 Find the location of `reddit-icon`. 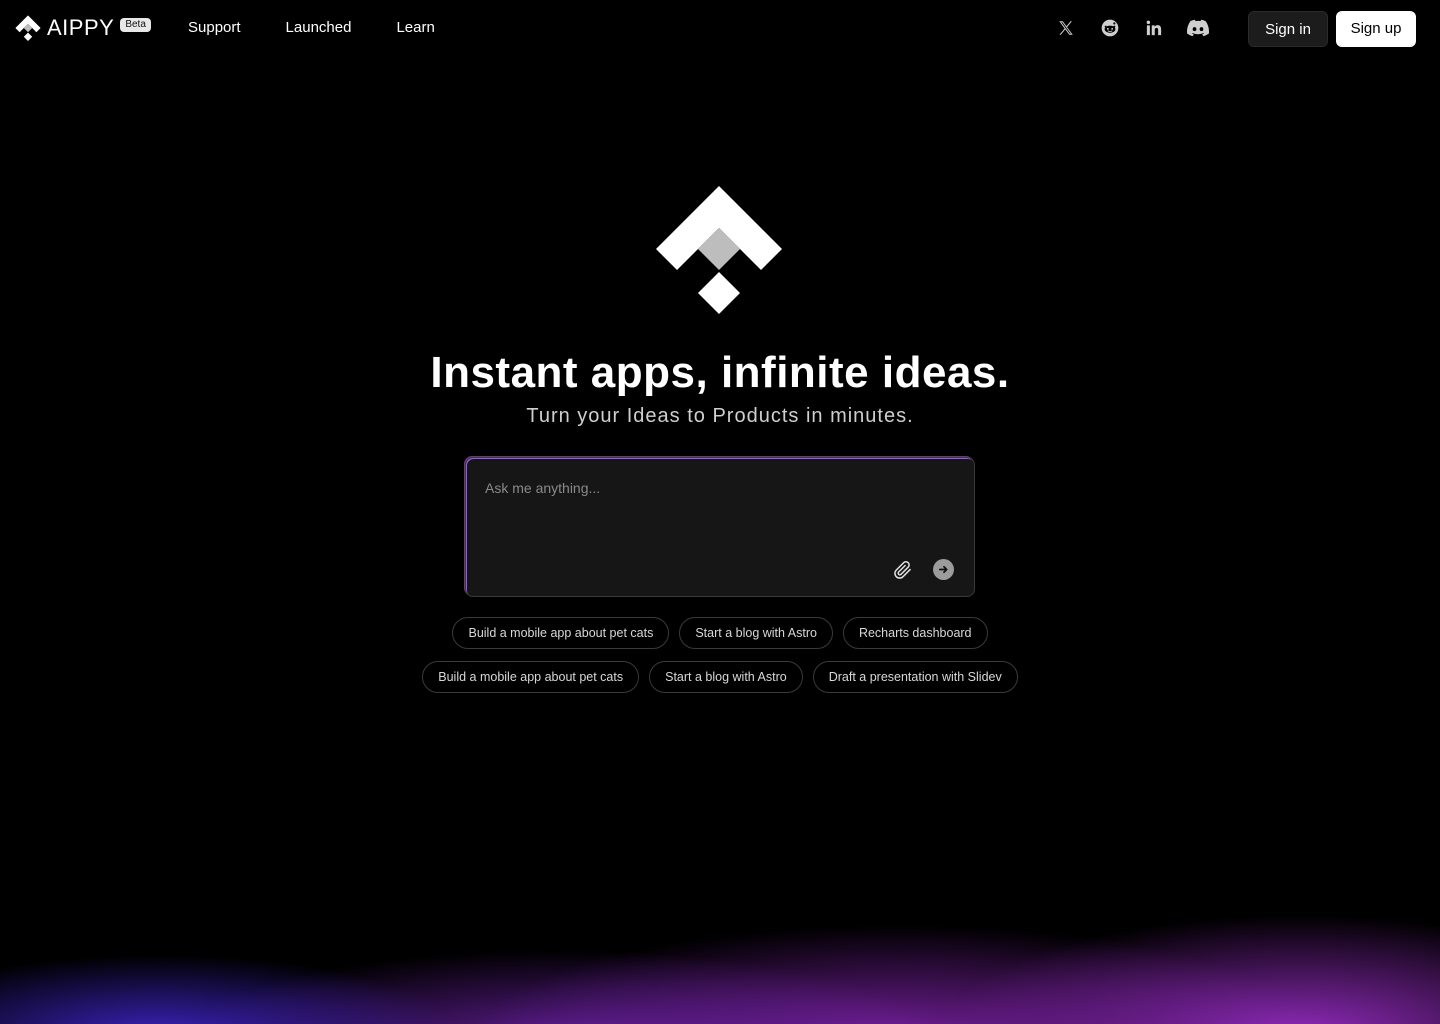

reddit-icon is located at coordinates (1110, 28).